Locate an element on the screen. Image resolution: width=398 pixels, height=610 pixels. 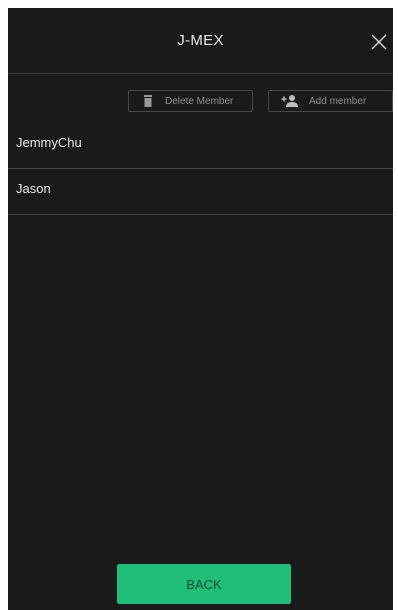
header: J-MEX is located at coordinates (200, 41).